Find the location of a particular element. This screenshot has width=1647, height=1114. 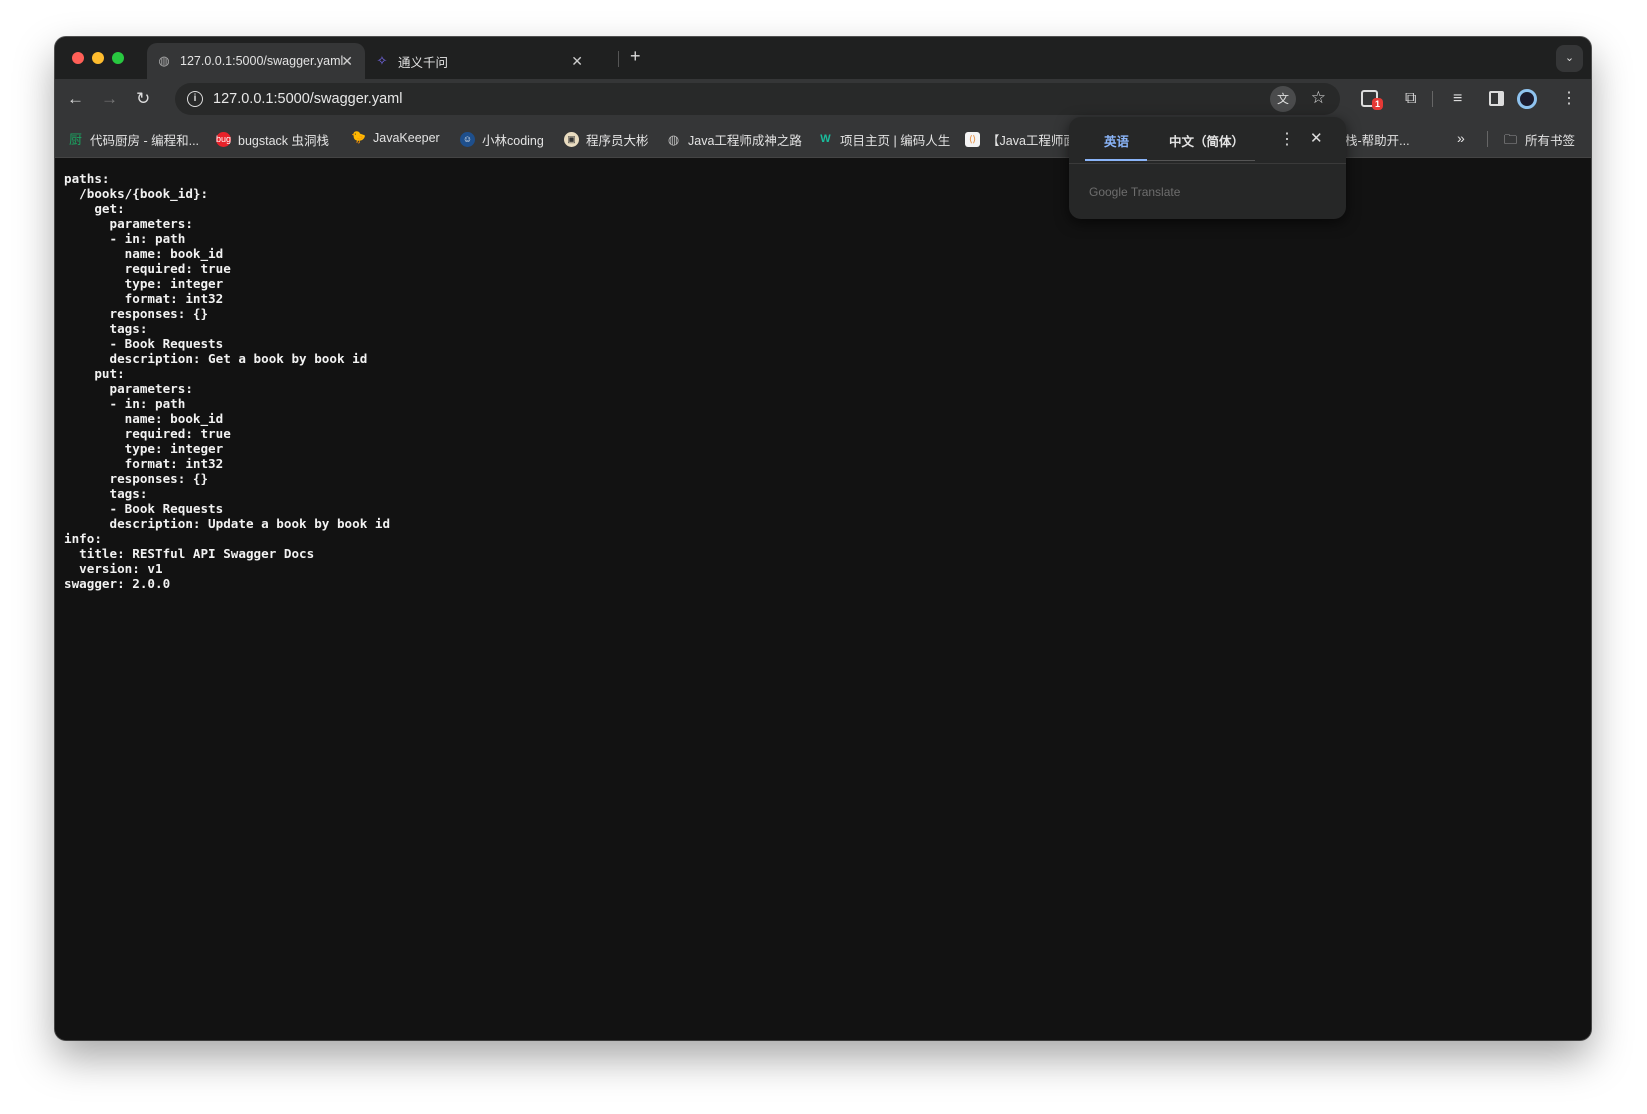

site-info-icon: i is located at coordinates (195, 99).